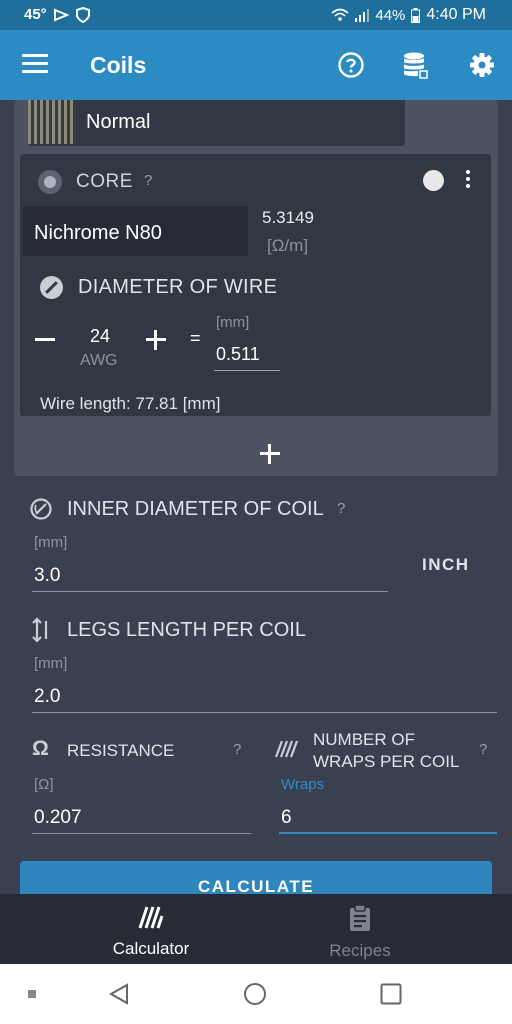  I want to click on nav-recipes: Recipes, so click(360, 932).